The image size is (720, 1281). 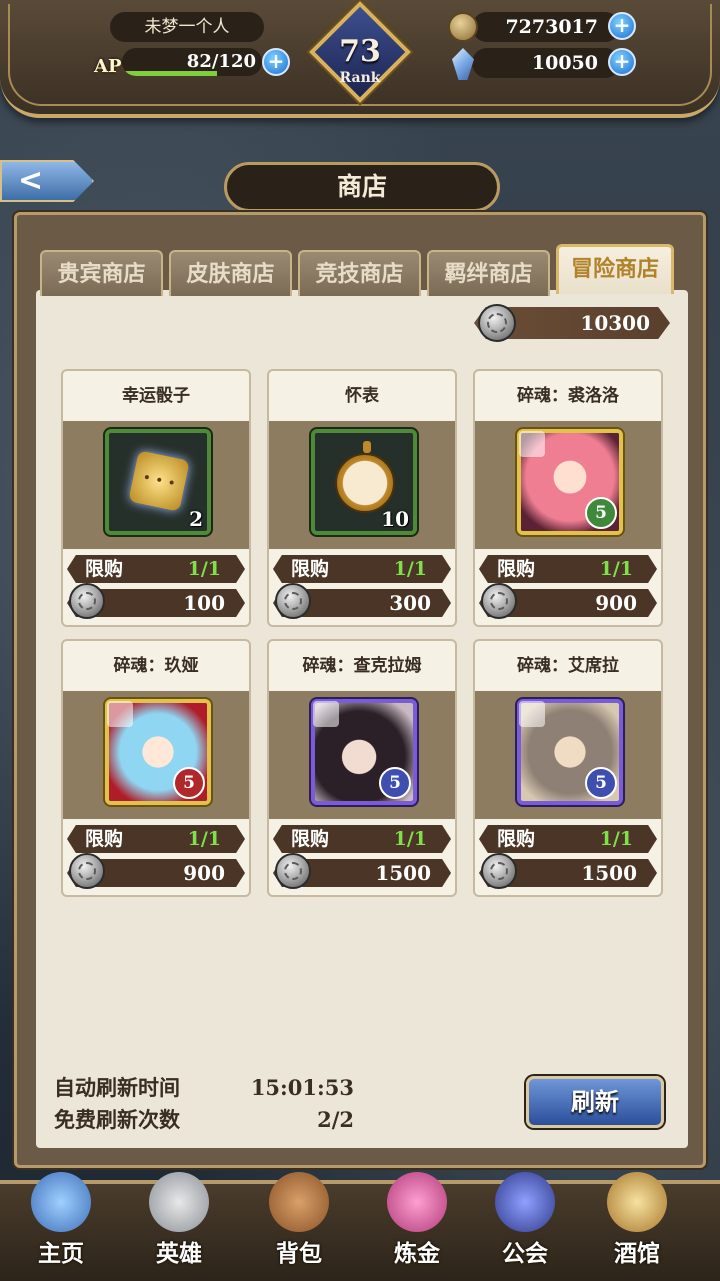 I want to click on potion-icon, so click(x=417, y=1202).